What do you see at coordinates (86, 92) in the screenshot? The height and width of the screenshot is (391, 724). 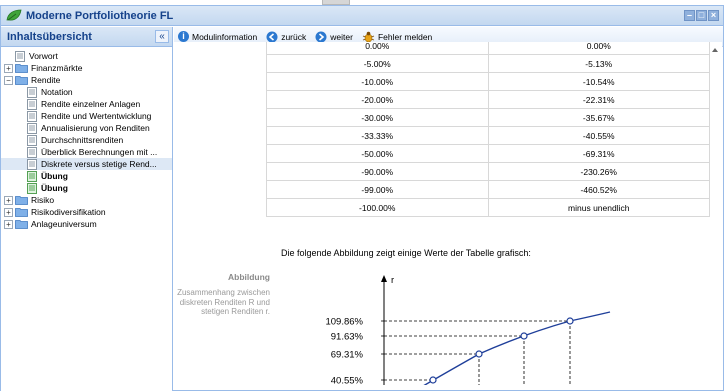 I see `tree-item: Notation` at bounding box center [86, 92].